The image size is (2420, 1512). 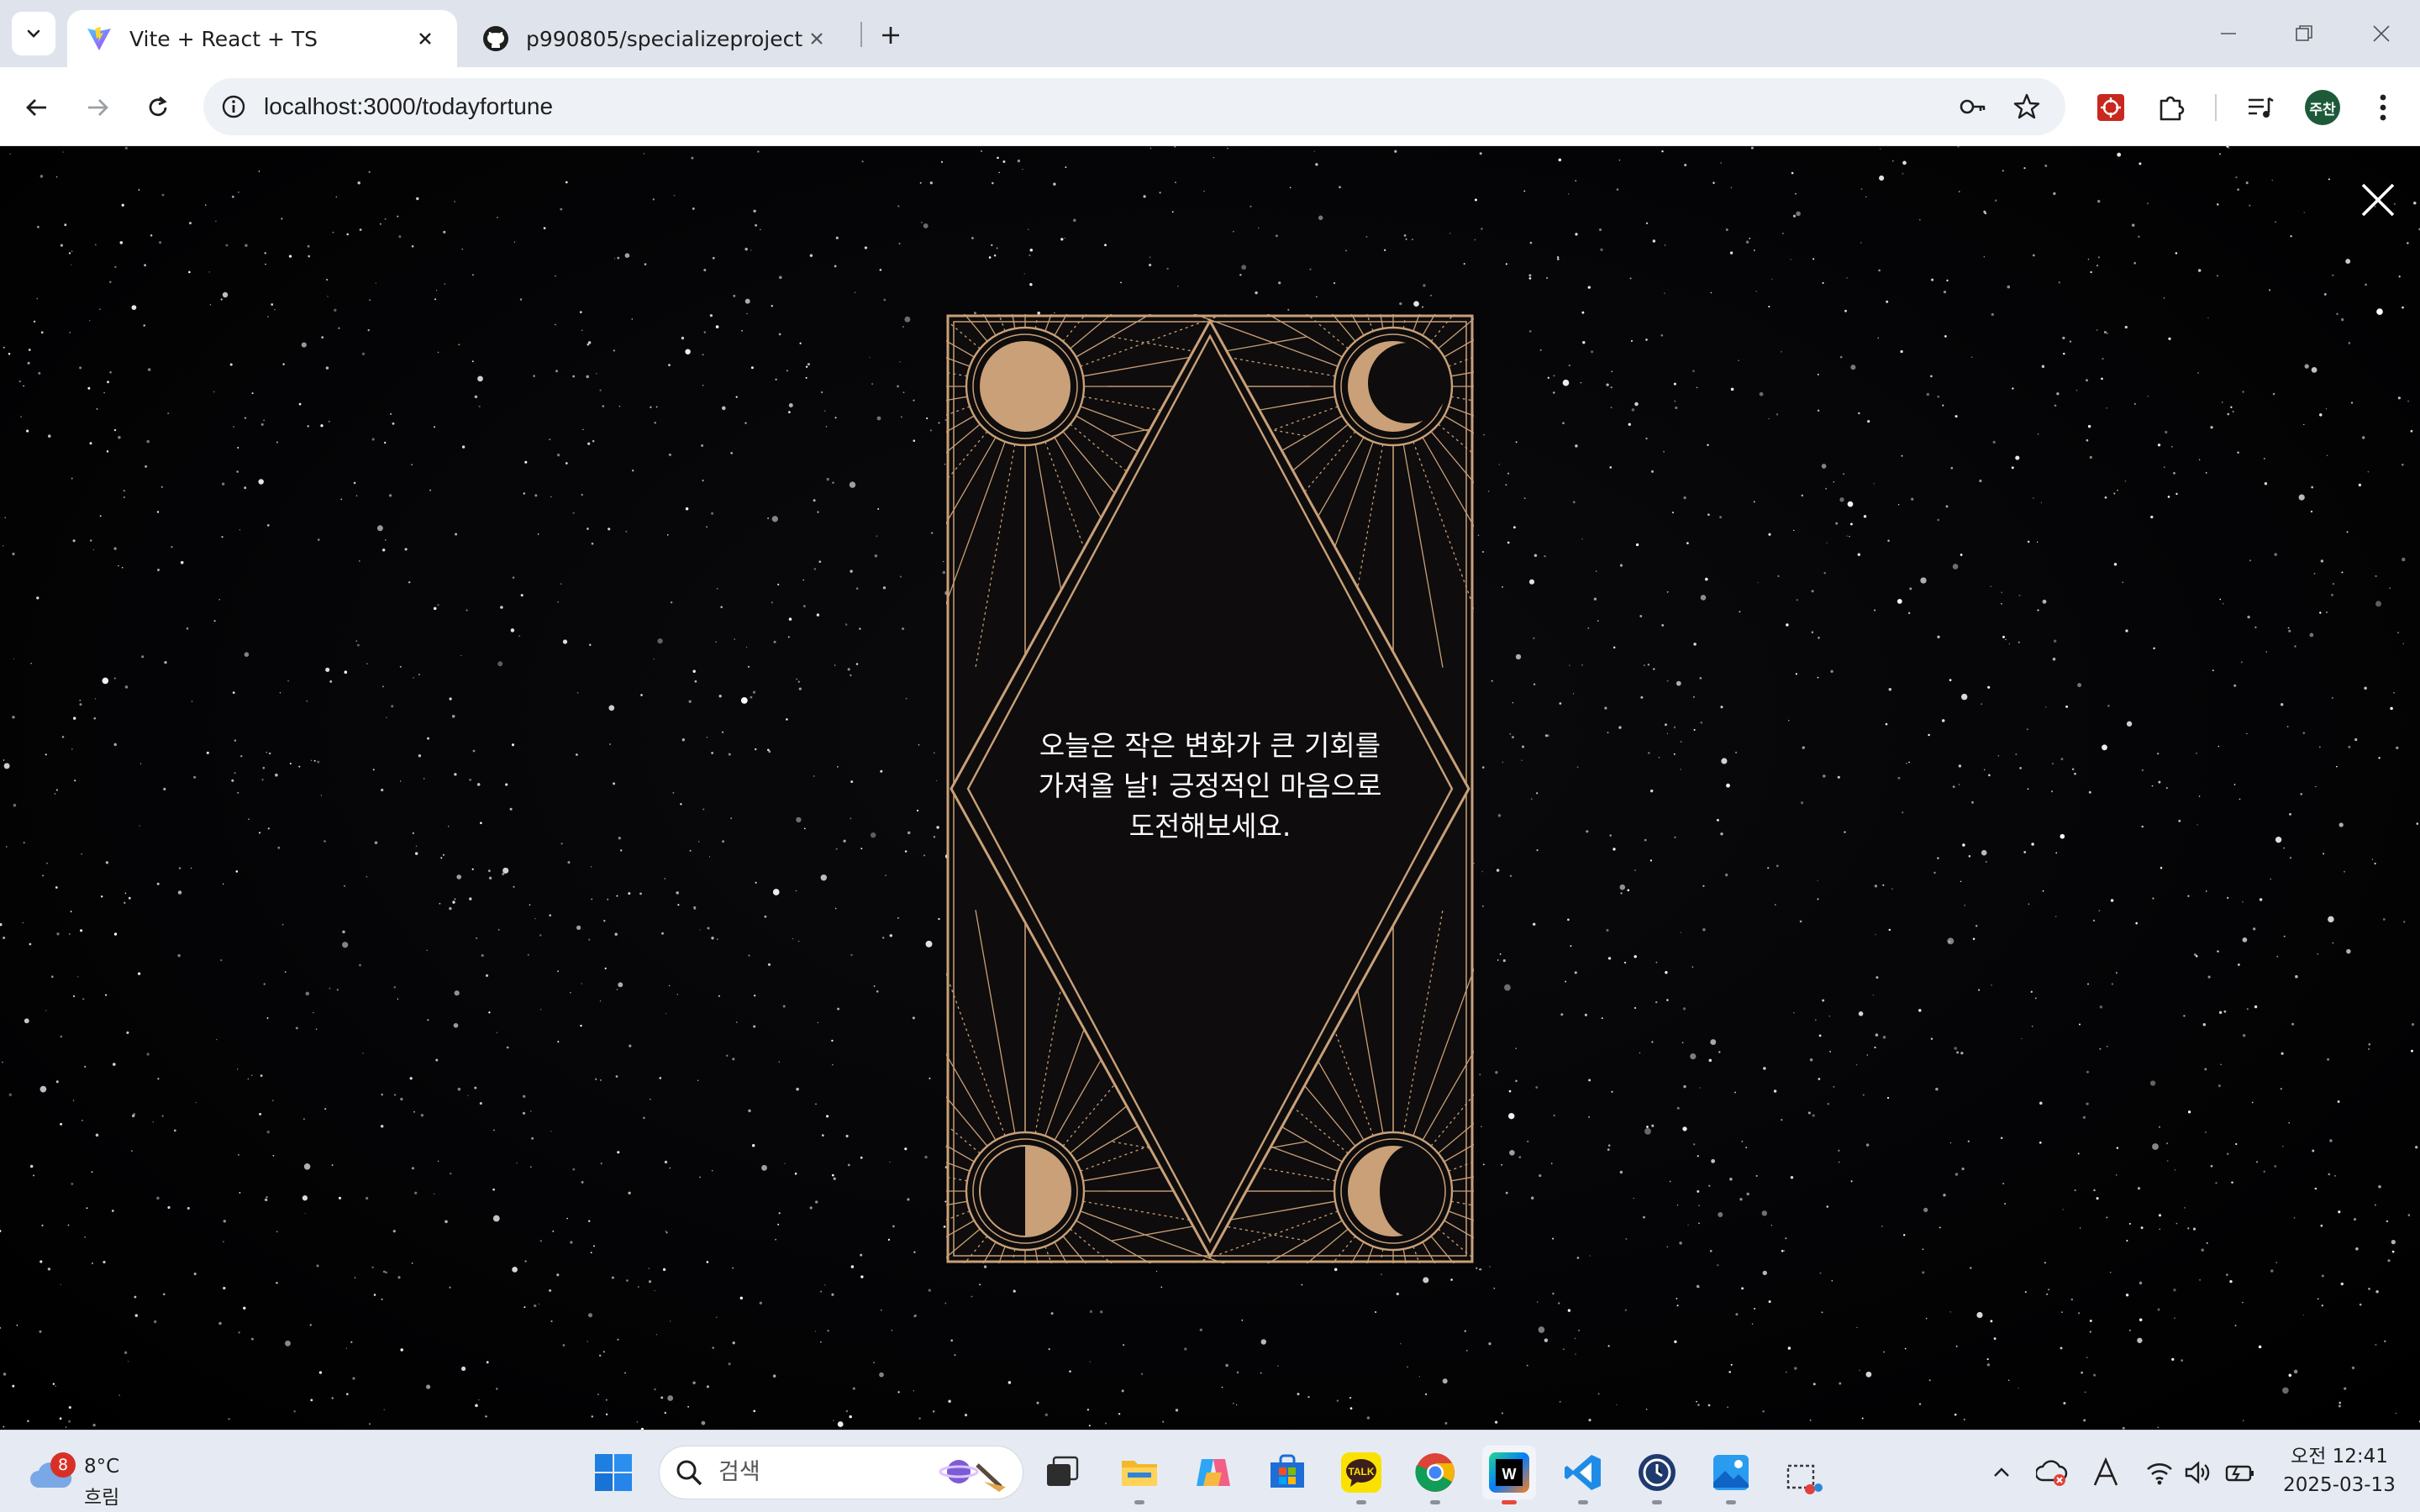 I want to click on minimize-icon, so click(x=2228, y=33).